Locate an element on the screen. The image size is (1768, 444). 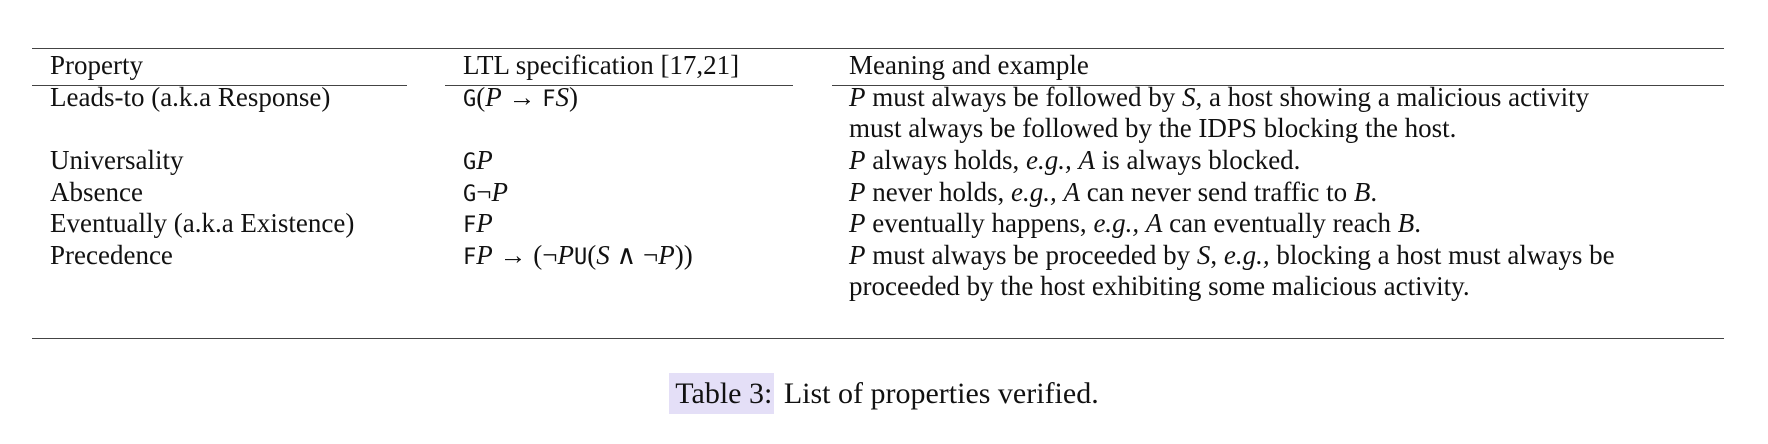
header-property: Property is located at coordinates (96, 65).